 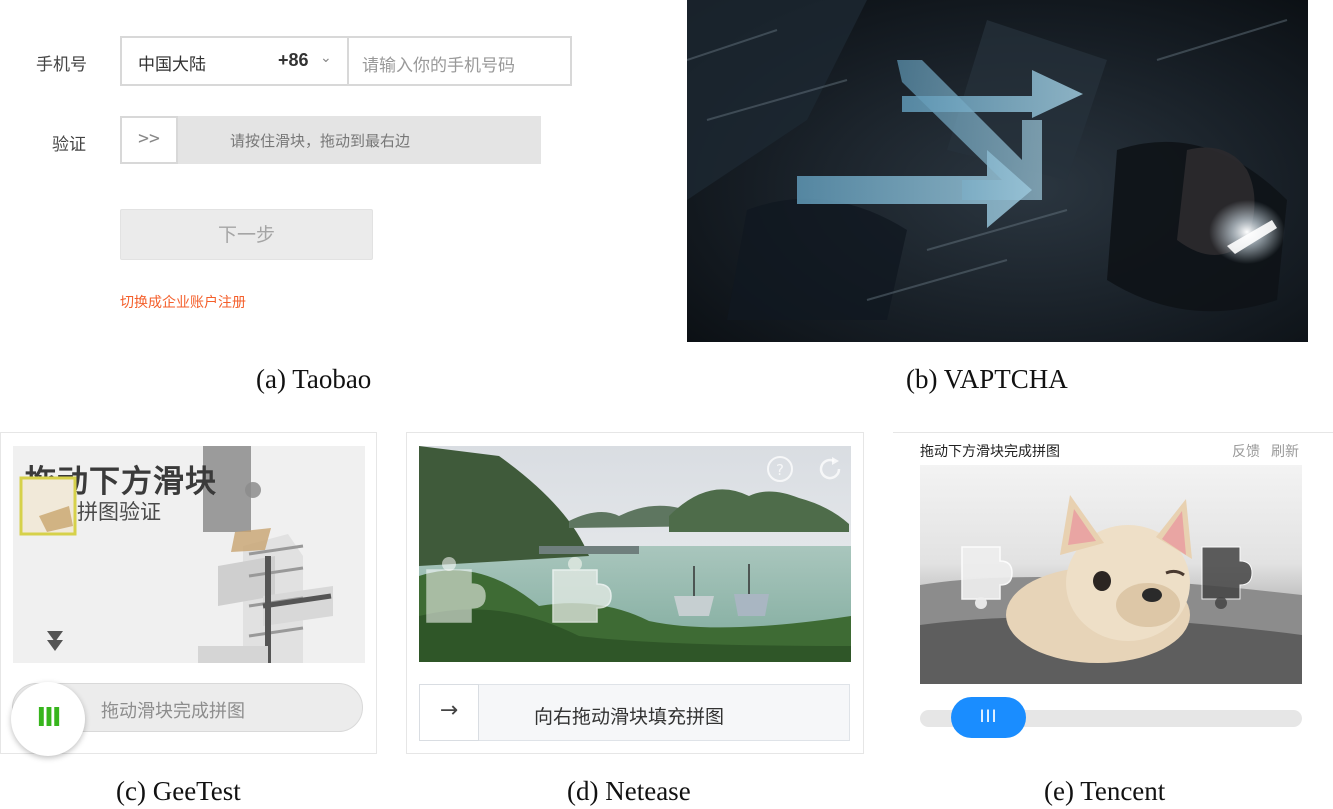 I want to click on refresh-icon, so click(x=830, y=469).